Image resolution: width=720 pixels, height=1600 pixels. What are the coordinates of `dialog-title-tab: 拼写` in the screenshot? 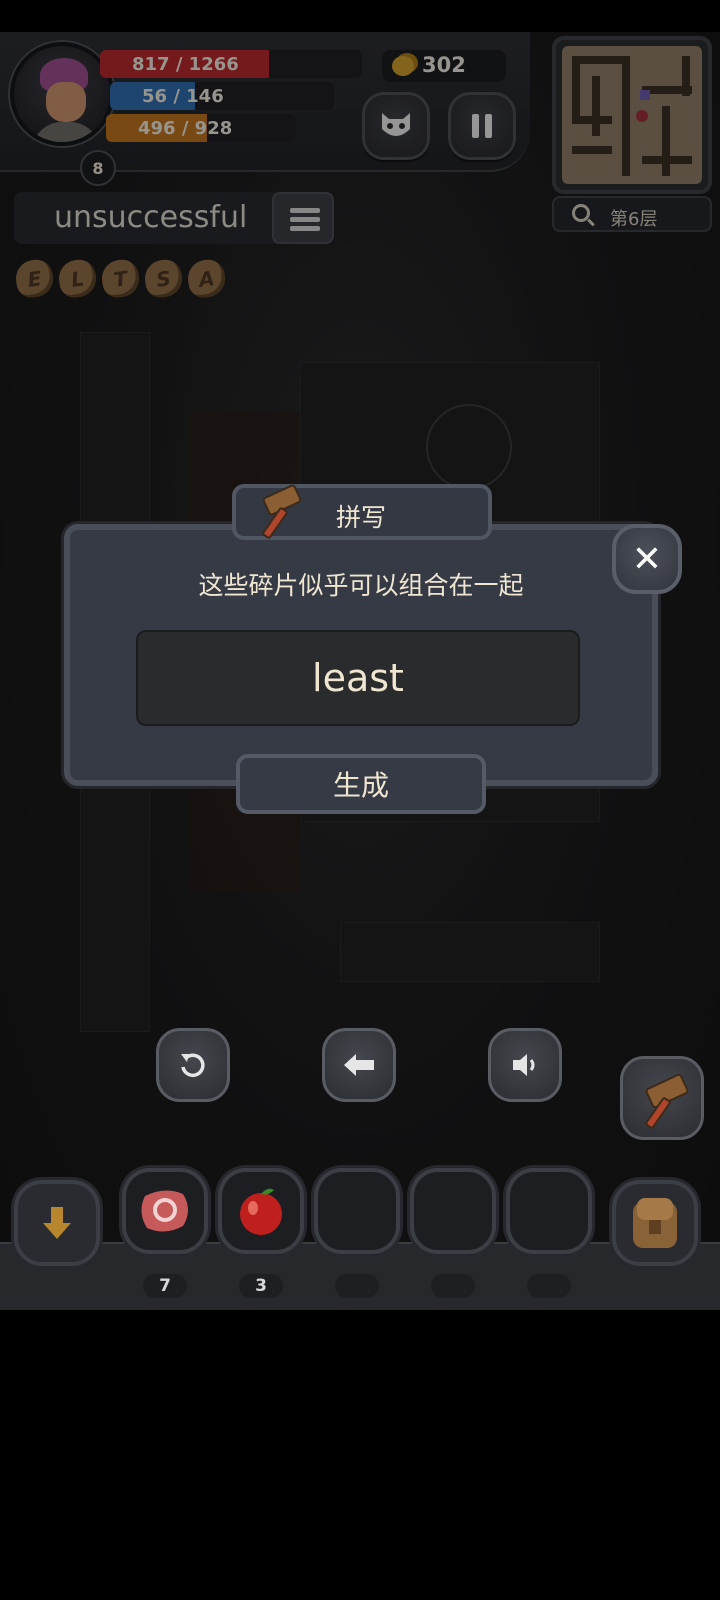 It's located at (362, 511).